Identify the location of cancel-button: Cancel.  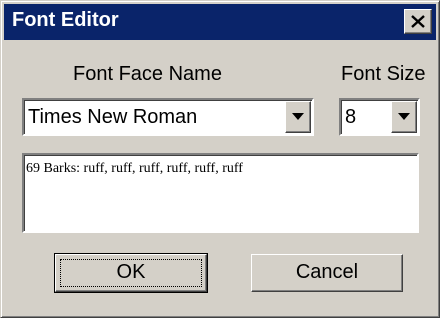
(327, 273).